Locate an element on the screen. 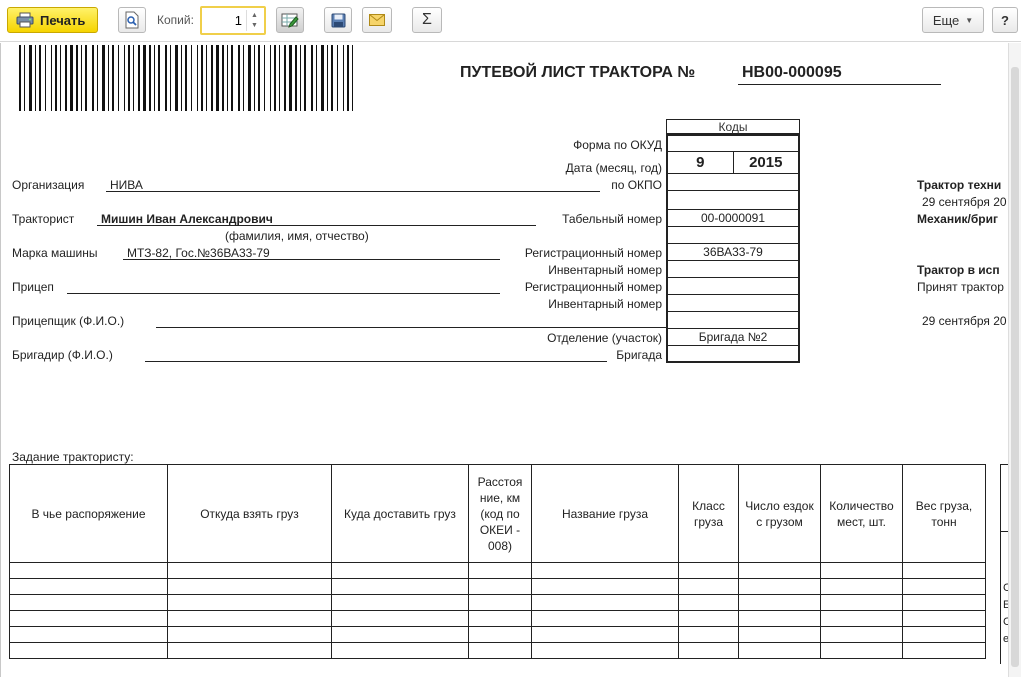 The height and width of the screenshot is (677, 1021). task-col-header: Вес груза, тонн is located at coordinates (944, 513).